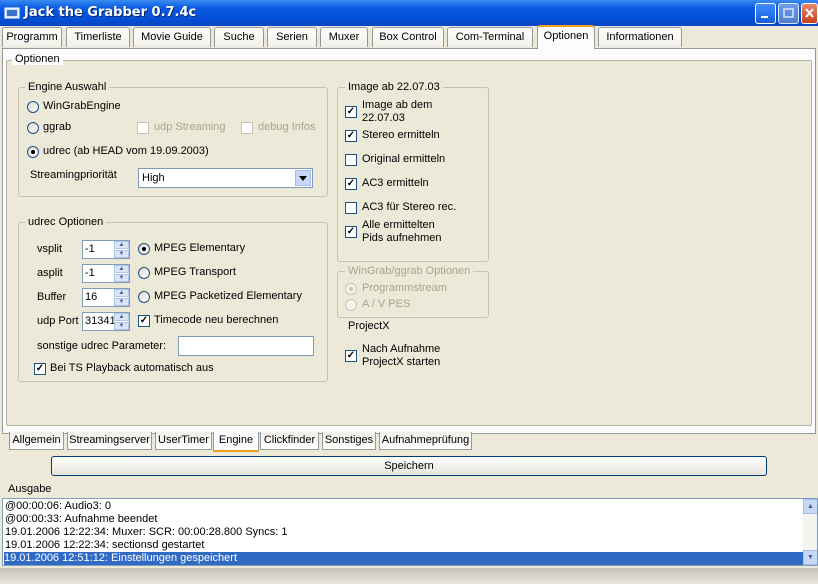 The image size is (818, 584). What do you see at coordinates (810, 506) in the screenshot?
I see `scroll-up-icon: ▲` at bounding box center [810, 506].